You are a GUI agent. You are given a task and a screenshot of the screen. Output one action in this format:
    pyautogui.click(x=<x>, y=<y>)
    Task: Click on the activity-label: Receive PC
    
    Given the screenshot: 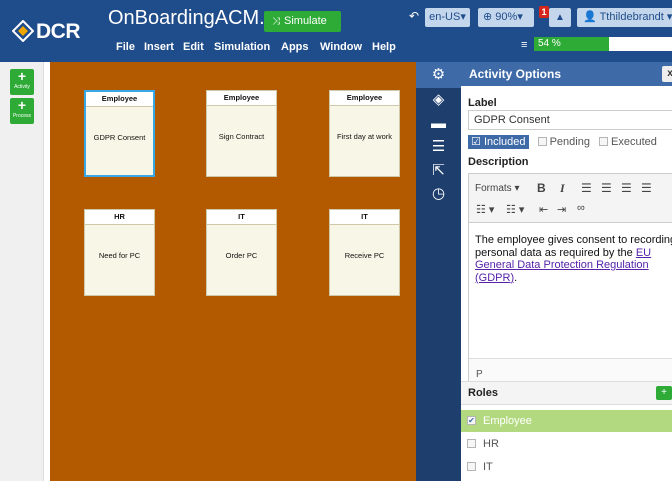 What is the action you would take?
    pyautogui.click(x=364, y=255)
    